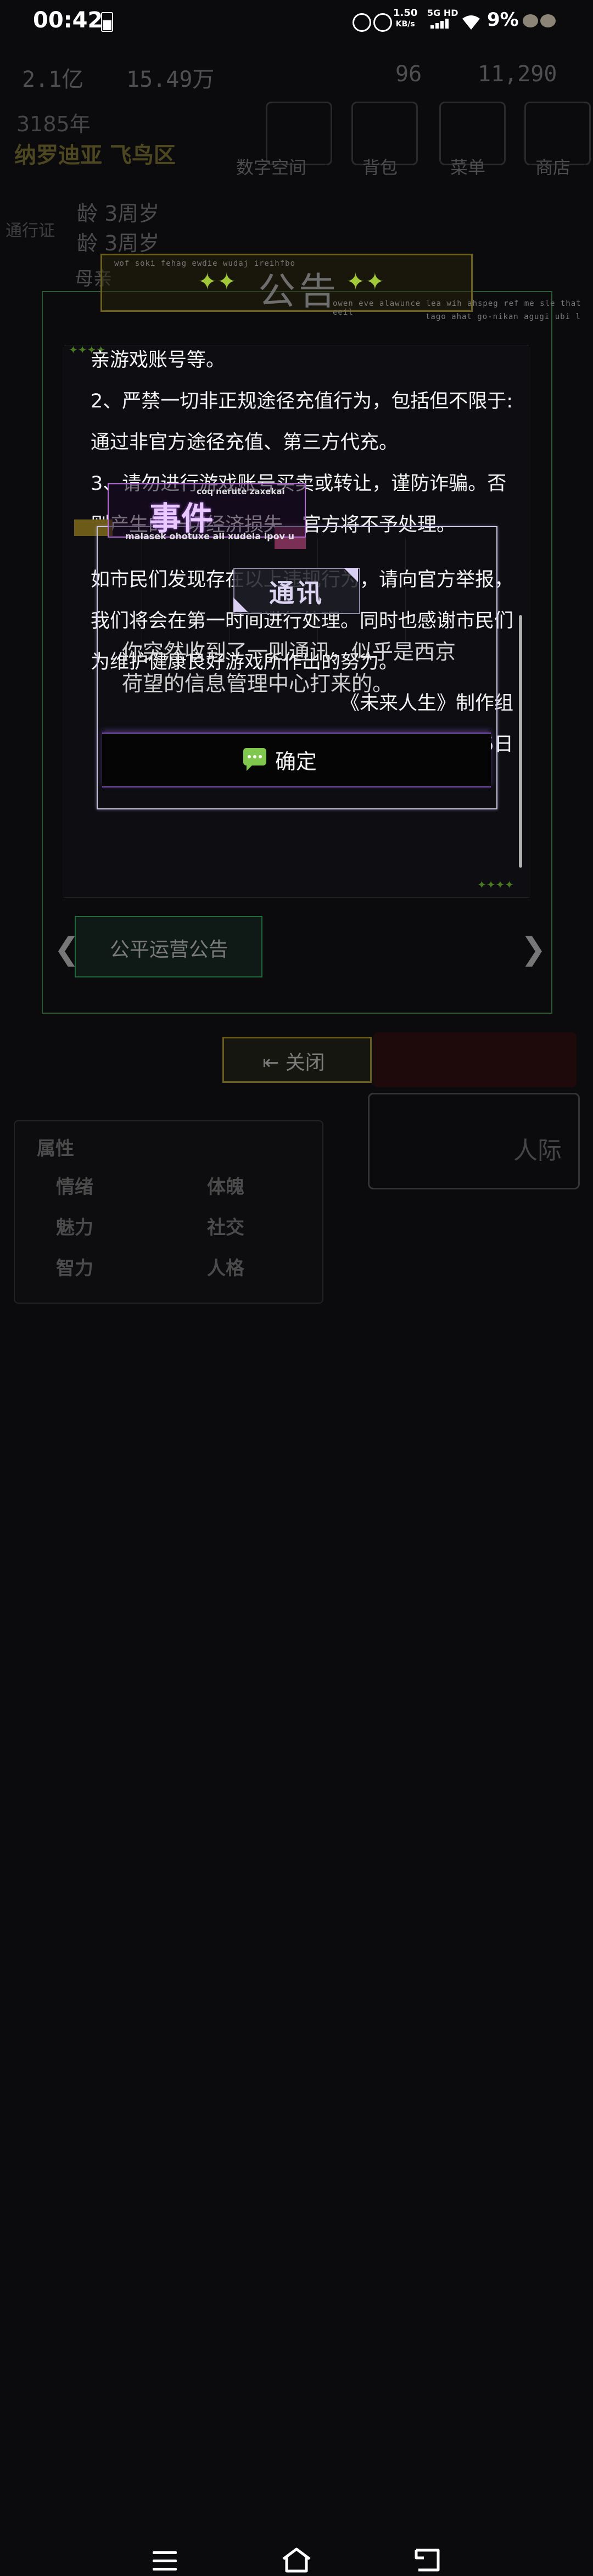 This screenshot has height=2576, width=593. What do you see at coordinates (533, 949) in the screenshot?
I see `next-arrow-icon: ❯` at bounding box center [533, 949].